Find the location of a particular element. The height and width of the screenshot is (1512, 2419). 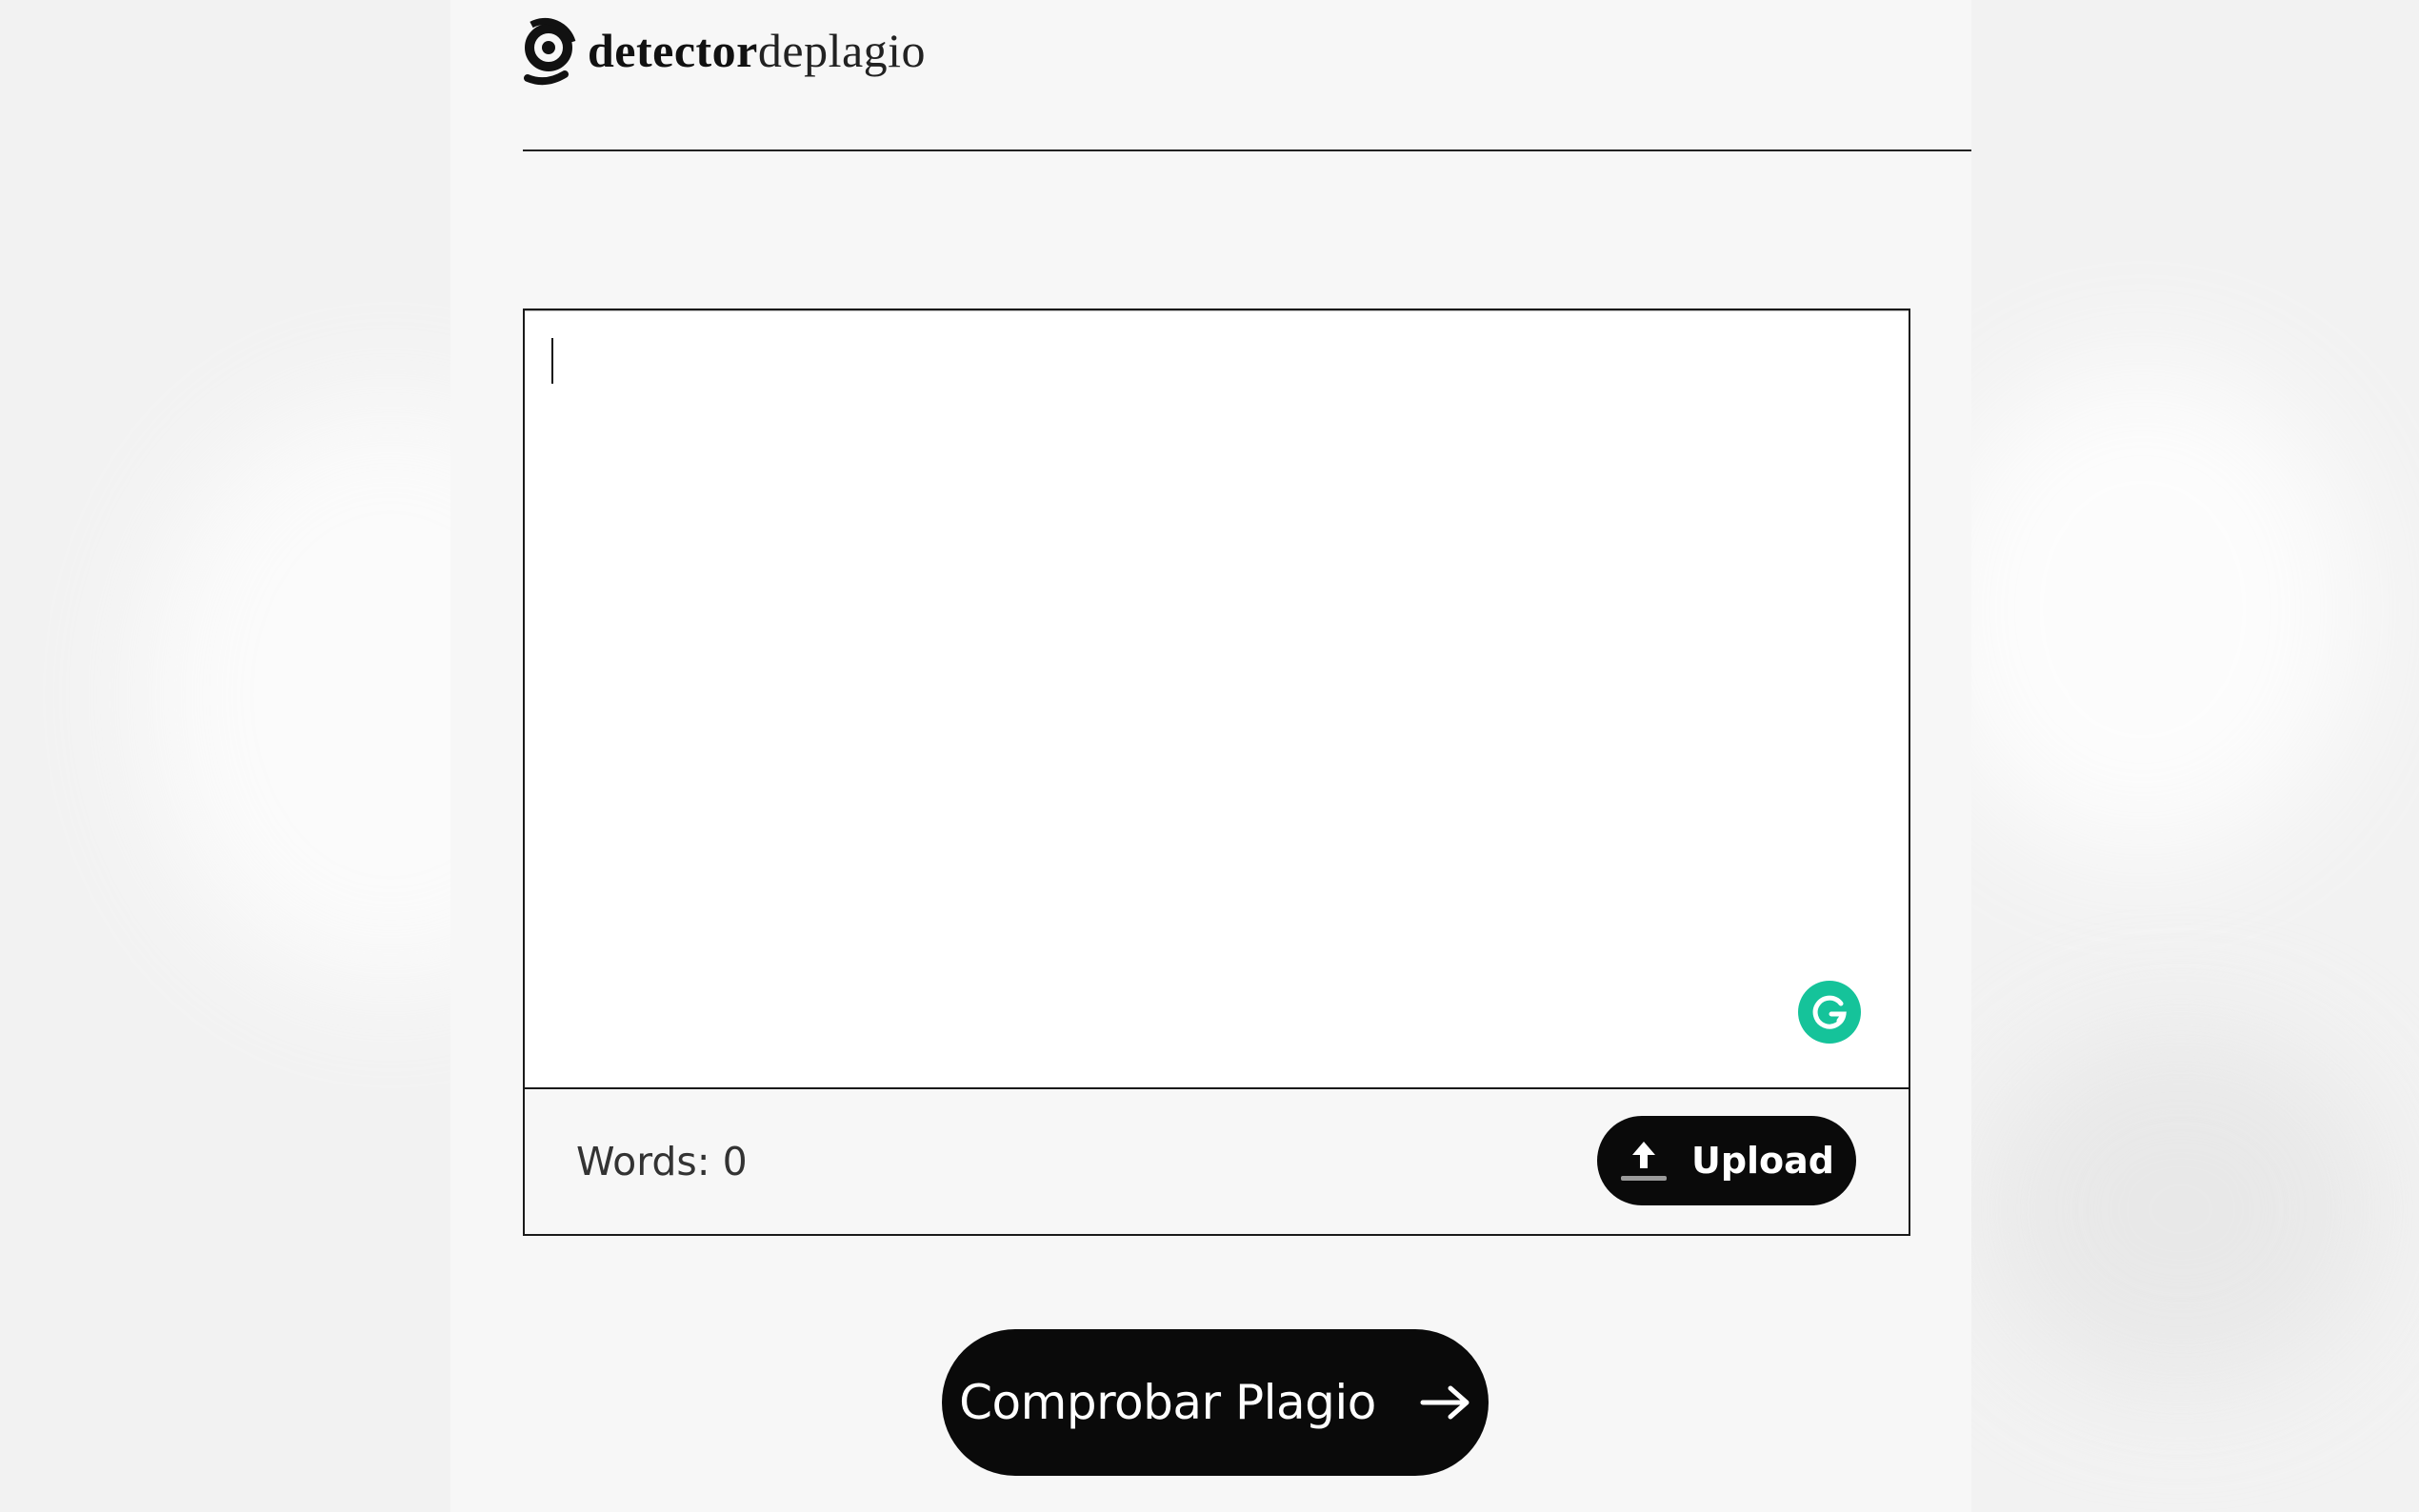

check-plagiarism-label: Comprobar Plagio is located at coordinates (1167, 1402).